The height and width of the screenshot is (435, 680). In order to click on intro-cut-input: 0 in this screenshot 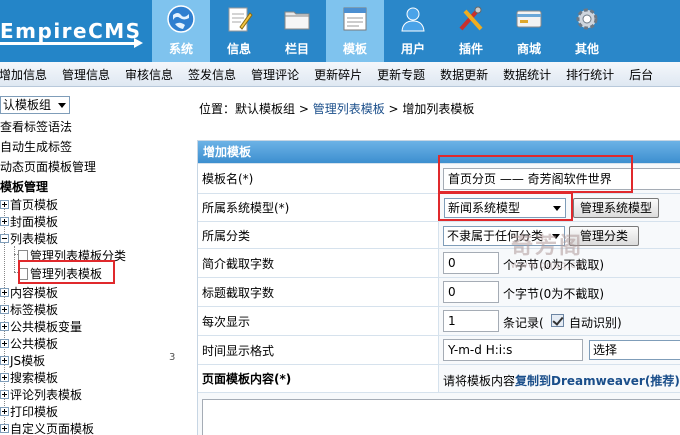, I will do `click(471, 263)`.